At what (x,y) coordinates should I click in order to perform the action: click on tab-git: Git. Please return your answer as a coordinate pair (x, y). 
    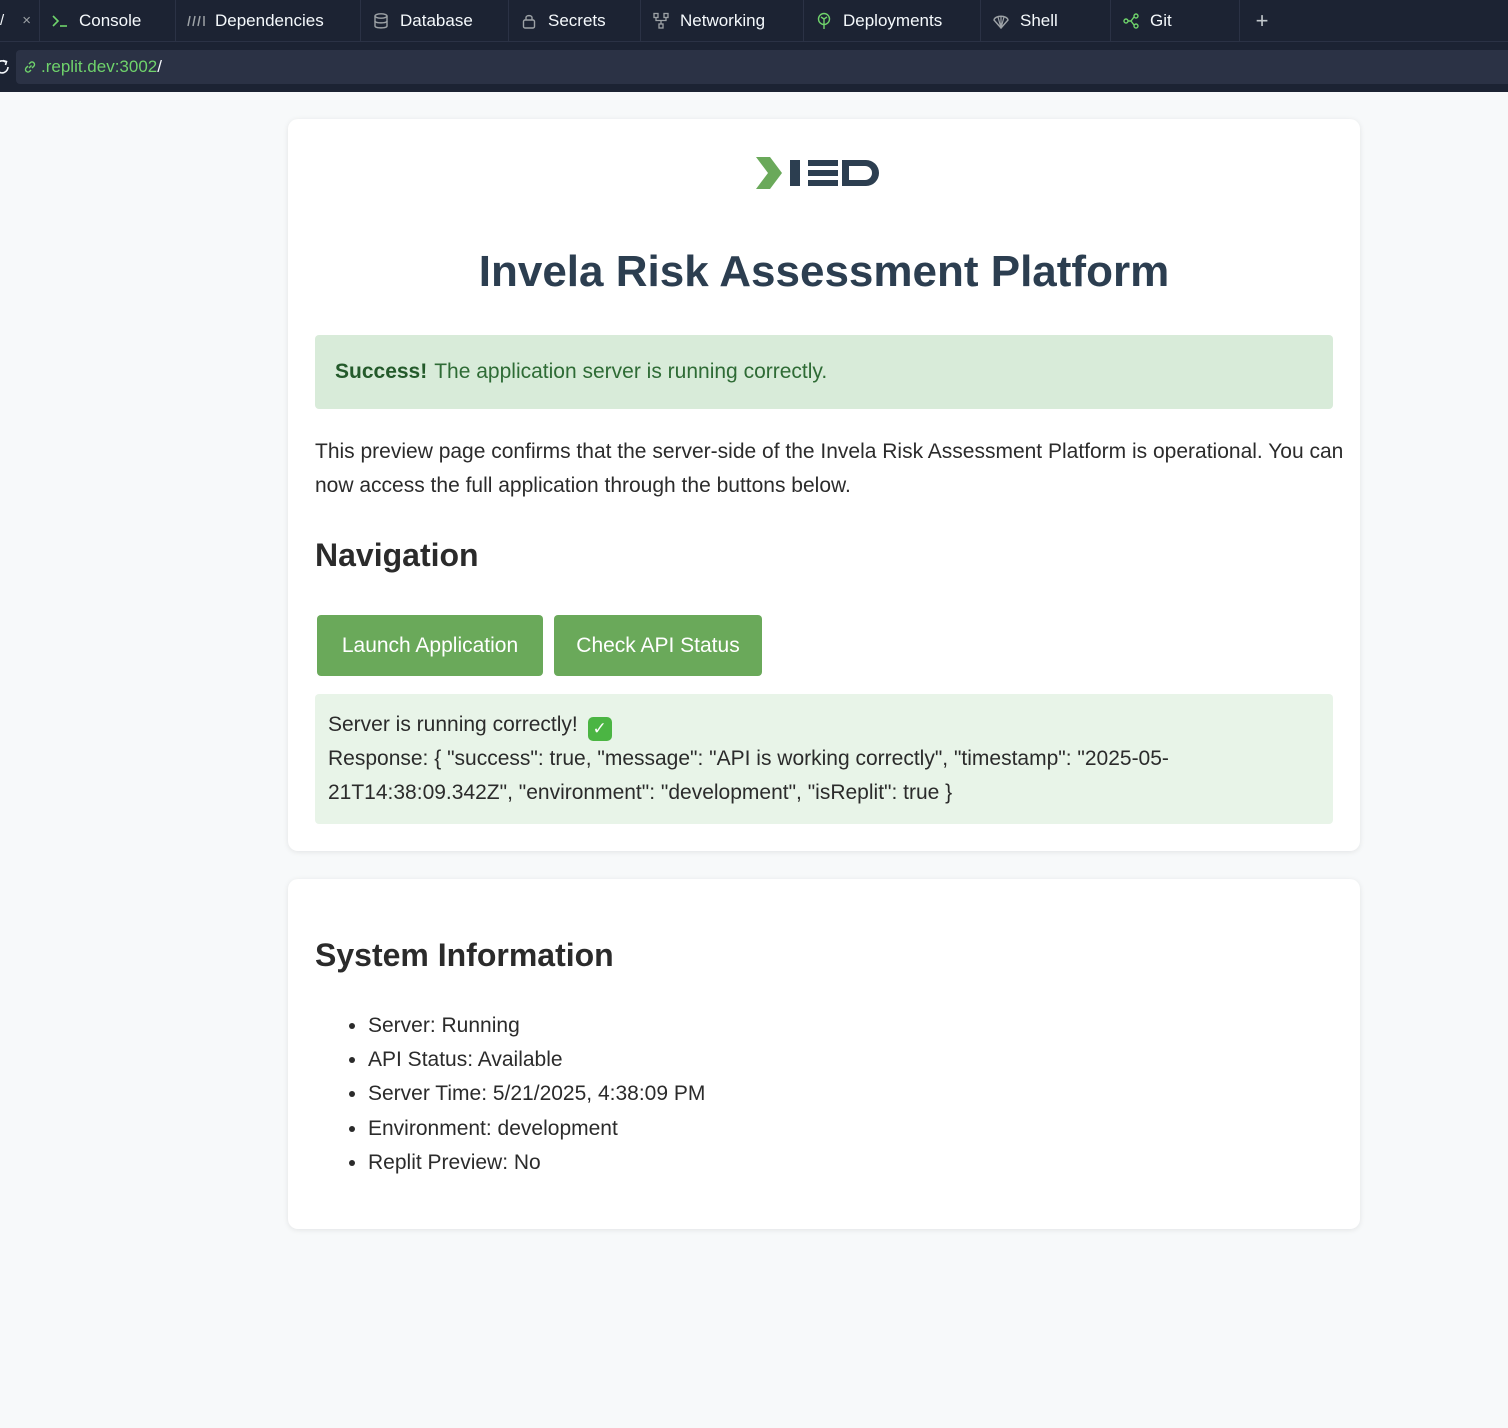
    Looking at the image, I should click on (1175, 20).